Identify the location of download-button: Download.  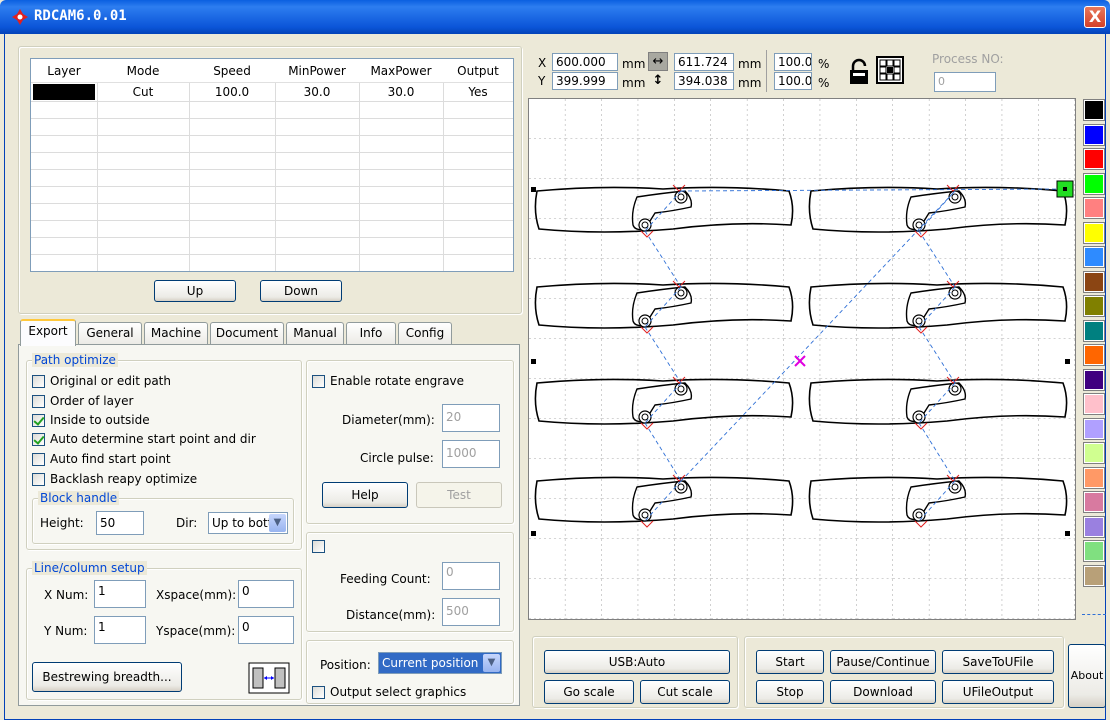
(883, 692).